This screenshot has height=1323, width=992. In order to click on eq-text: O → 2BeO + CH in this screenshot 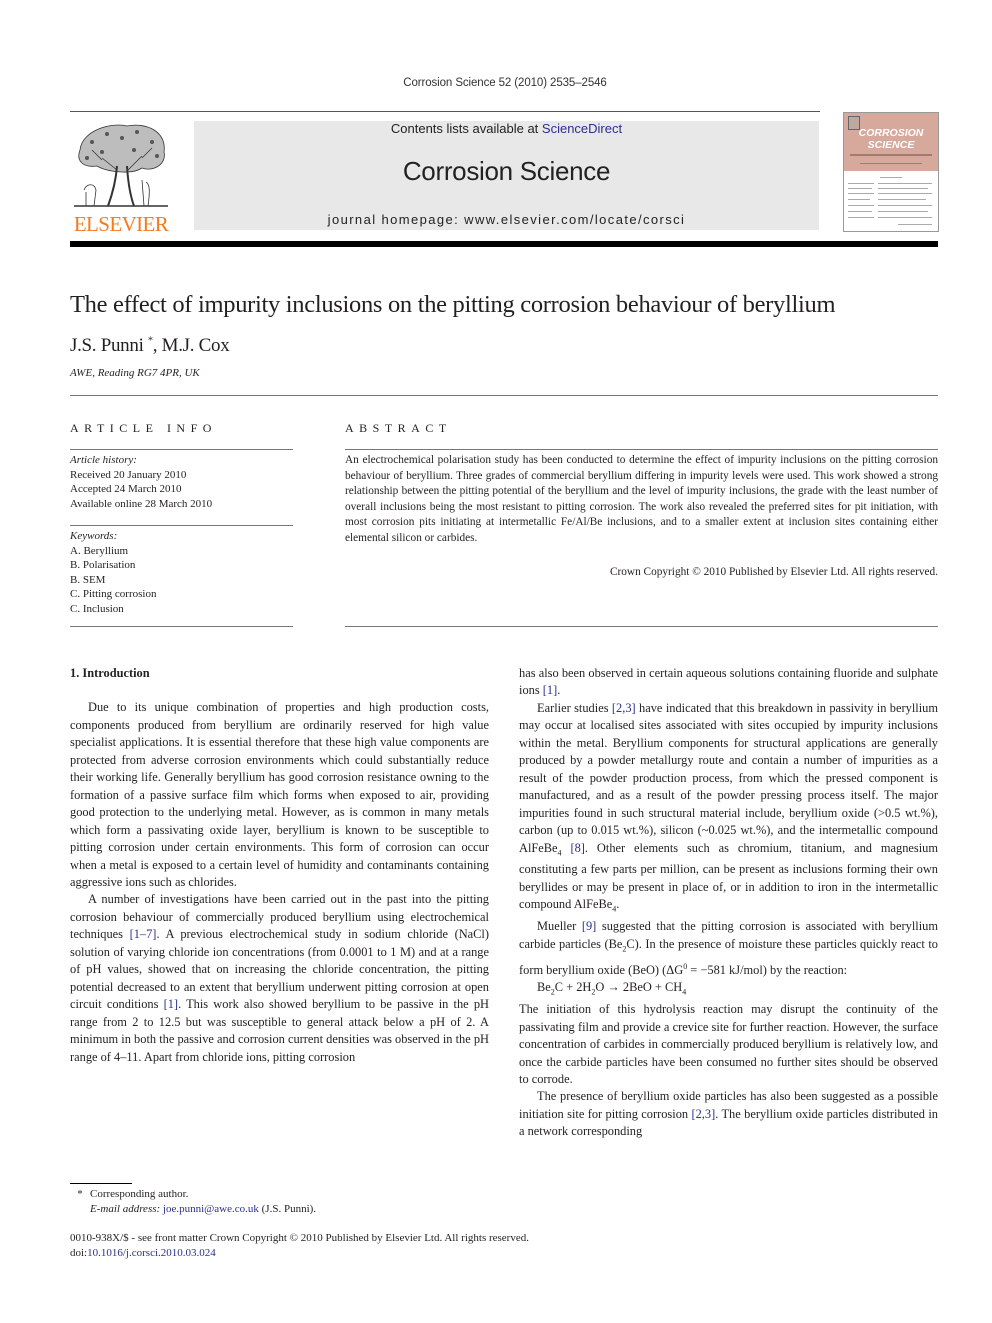, I will do `click(639, 987)`.